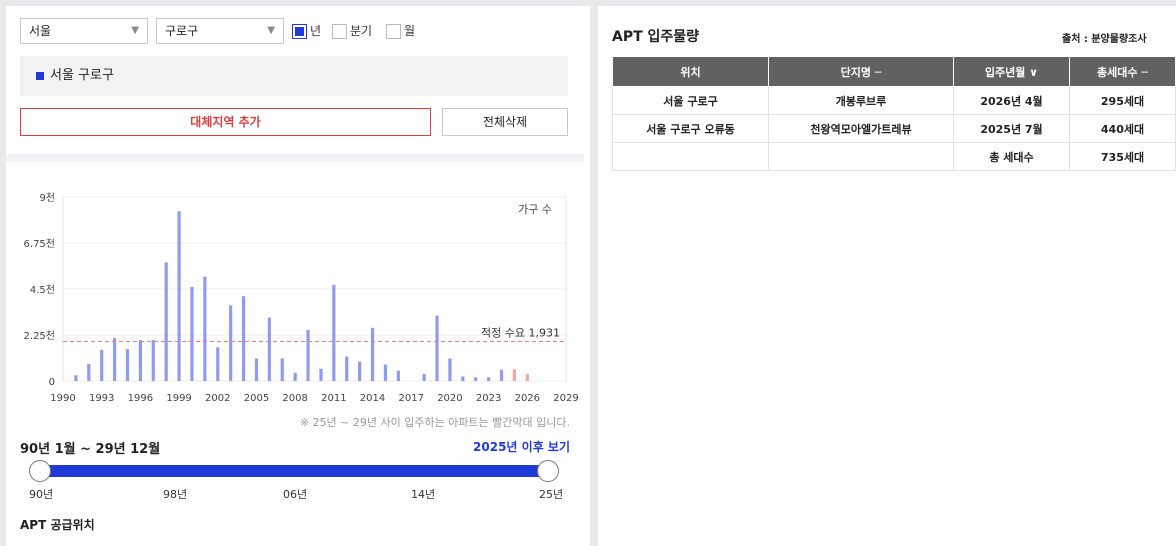  What do you see at coordinates (39, 336) in the screenshot?
I see `y-tick-label: 2.25천` at bounding box center [39, 336].